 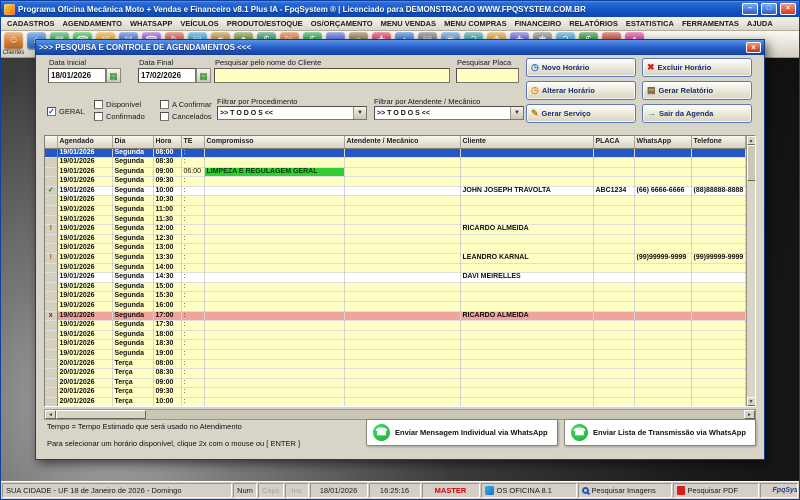 What do you see at coordinates (395, 268) in the screenshot?
I see `schedule-row: 19/01/2026 Segunda 14:00:` at bounding box center [395, 268].